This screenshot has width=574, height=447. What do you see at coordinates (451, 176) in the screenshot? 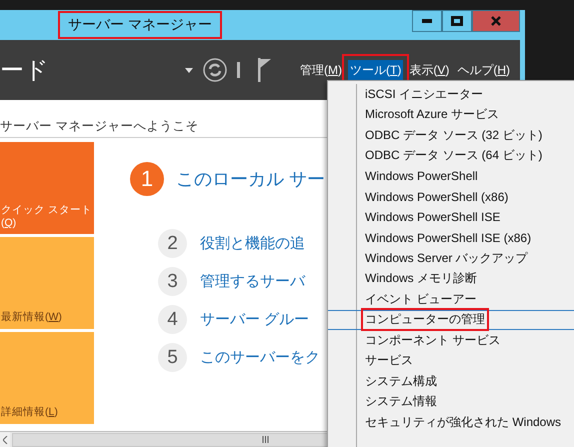
I see `dropdown-item: Windows PowerShell` at bounding box center [451, 176].